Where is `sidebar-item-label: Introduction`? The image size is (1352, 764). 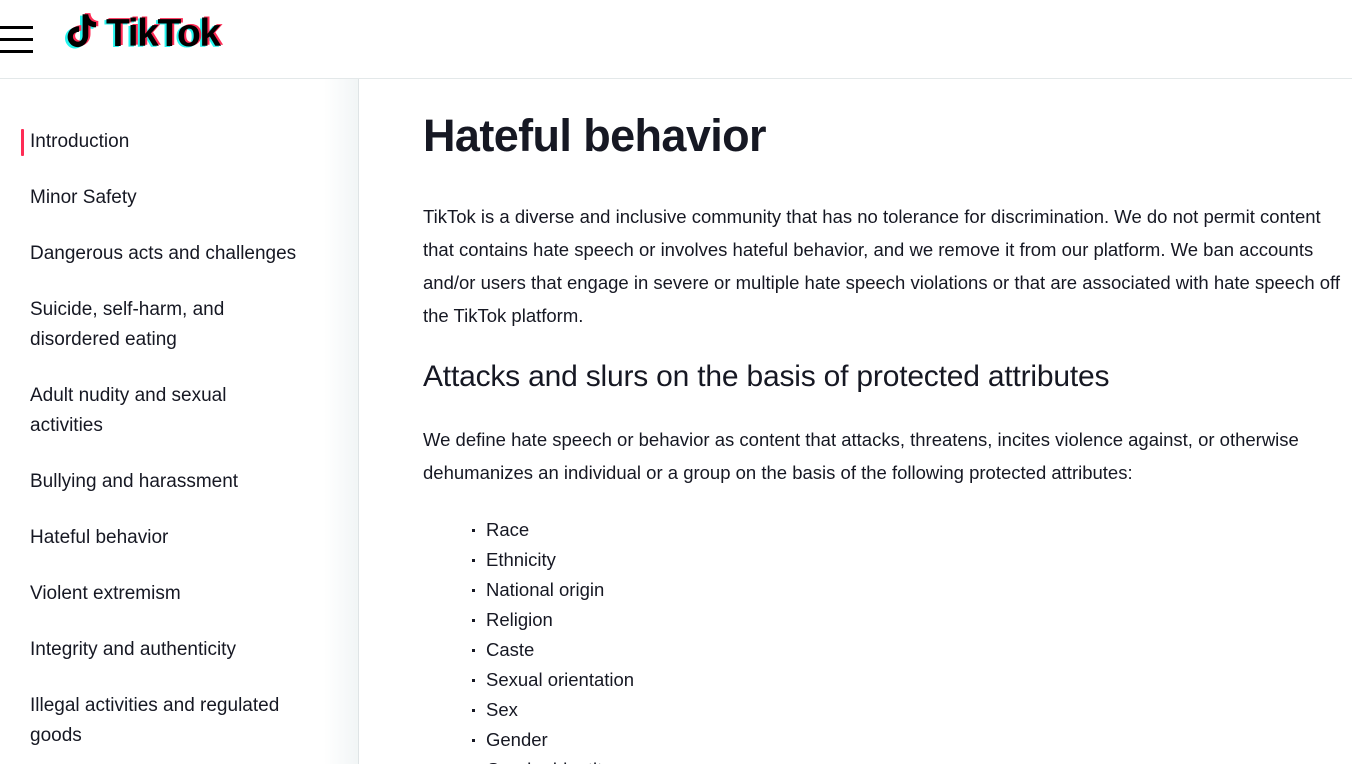 sidebar-item-label: Introduction is located at coordinates (80, 141).